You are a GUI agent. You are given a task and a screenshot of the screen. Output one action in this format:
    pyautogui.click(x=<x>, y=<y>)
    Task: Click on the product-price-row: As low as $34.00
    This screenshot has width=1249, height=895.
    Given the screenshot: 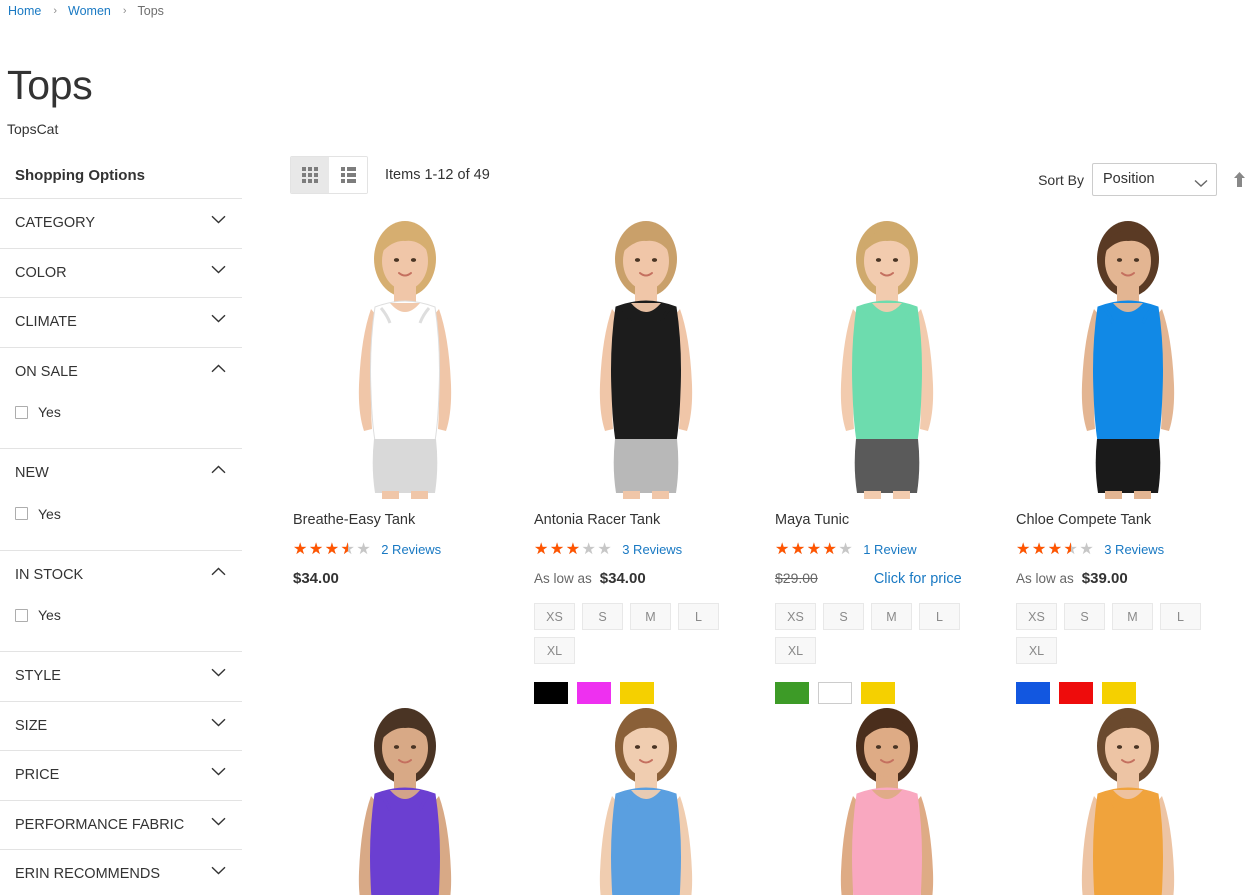 What is the action you would take?
    pyautogui.click(x=646, y=578)
    